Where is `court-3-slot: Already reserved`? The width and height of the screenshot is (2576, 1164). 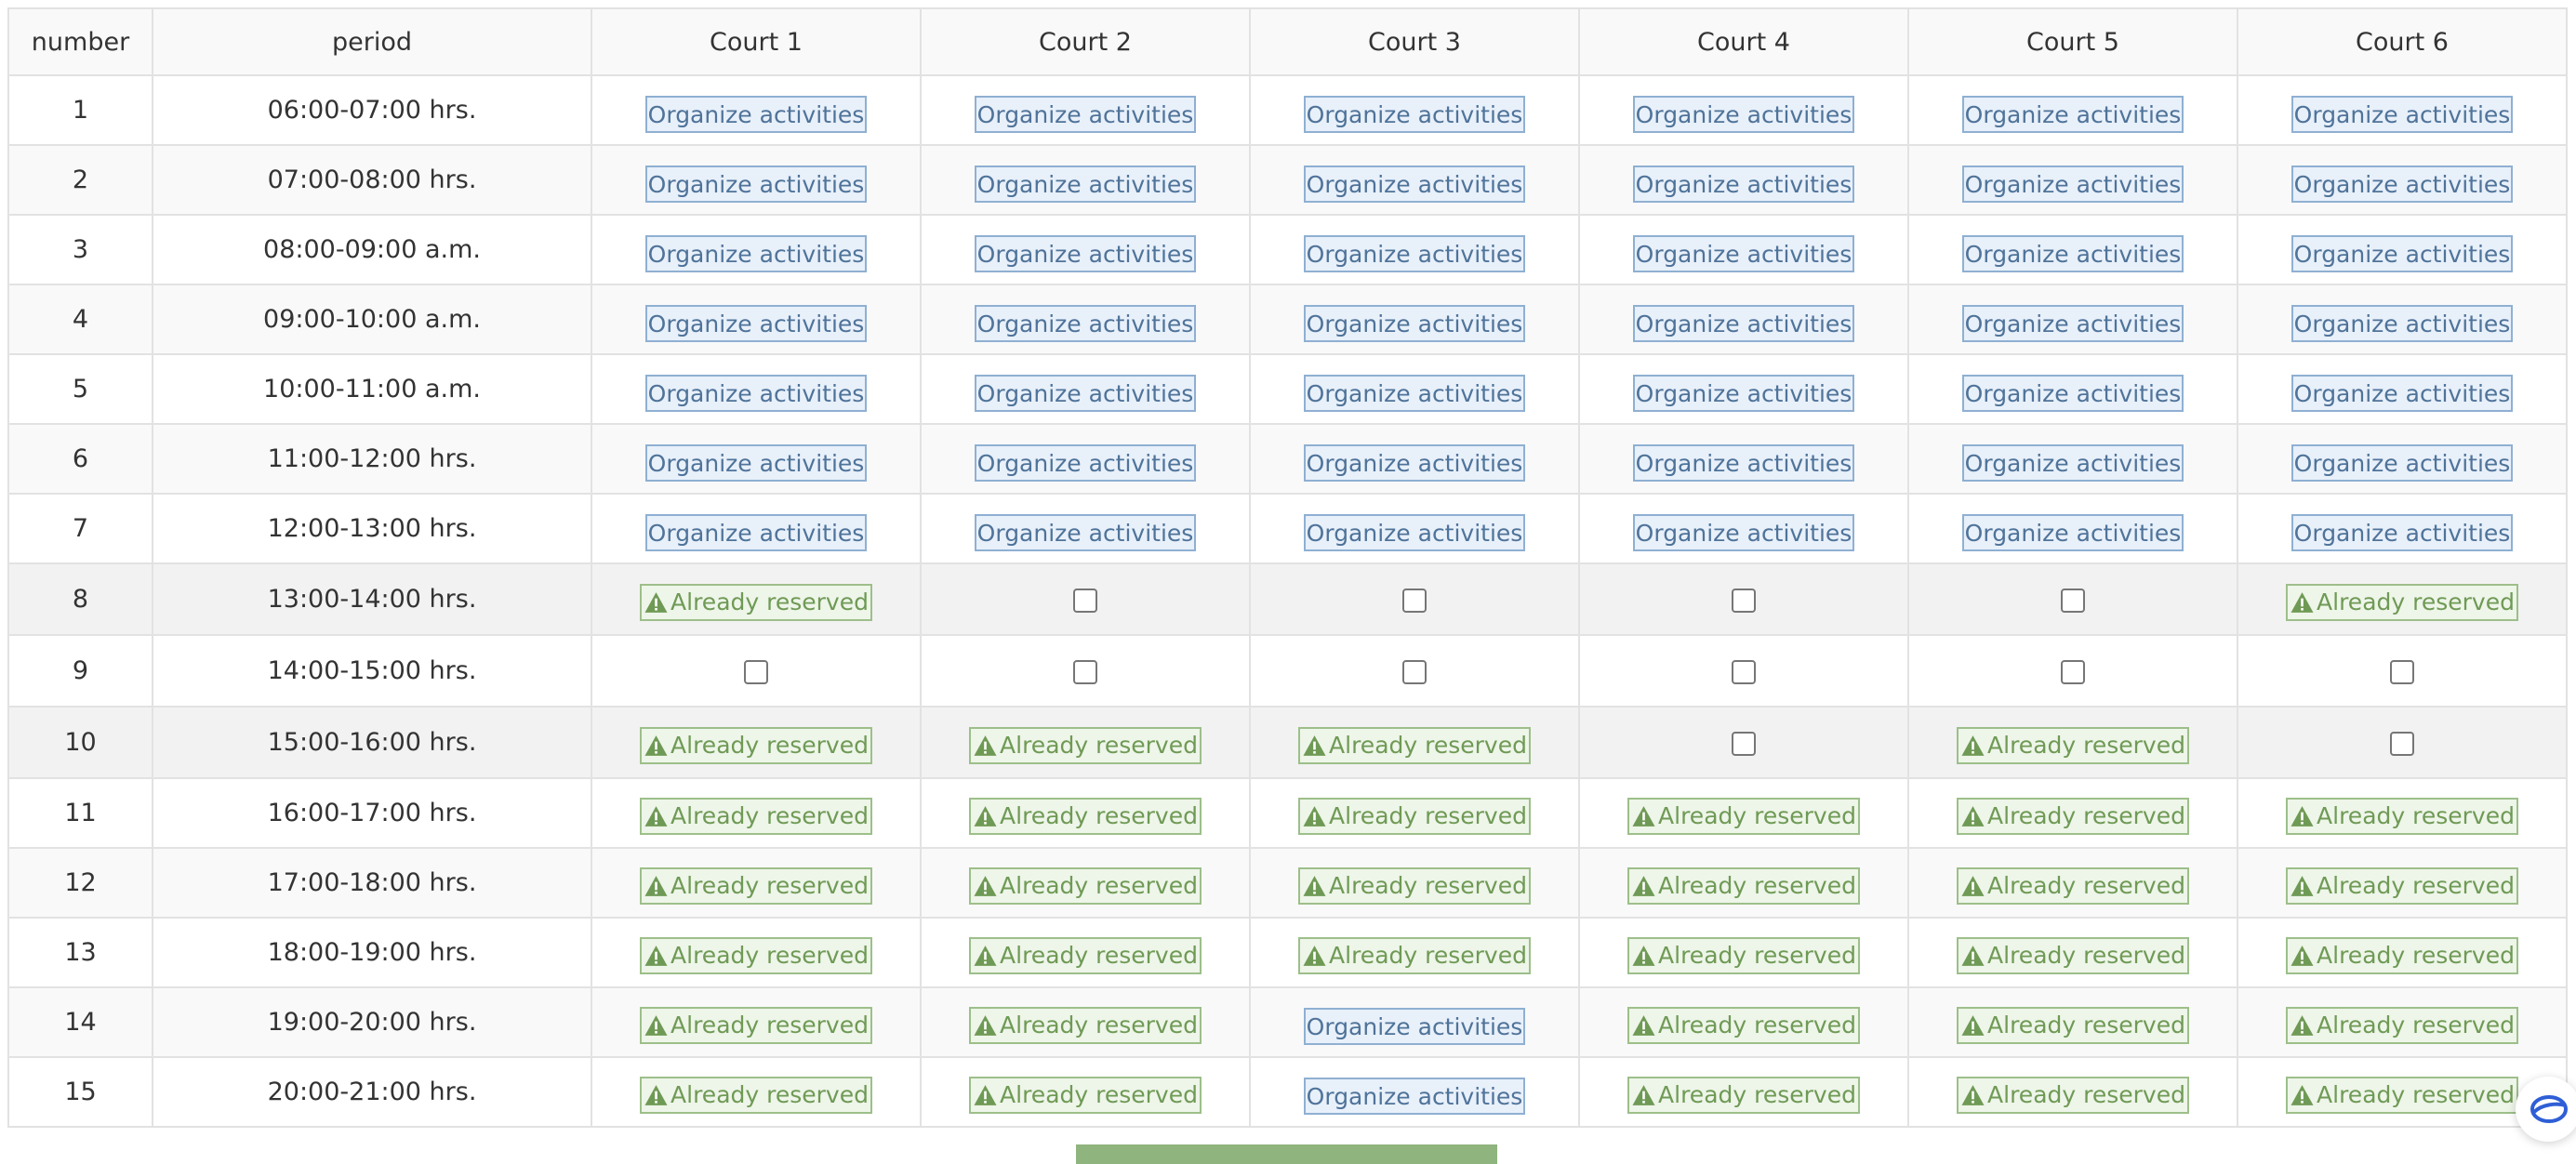 court-3-slot: Already reserved is located at coordinates (1414, 952).